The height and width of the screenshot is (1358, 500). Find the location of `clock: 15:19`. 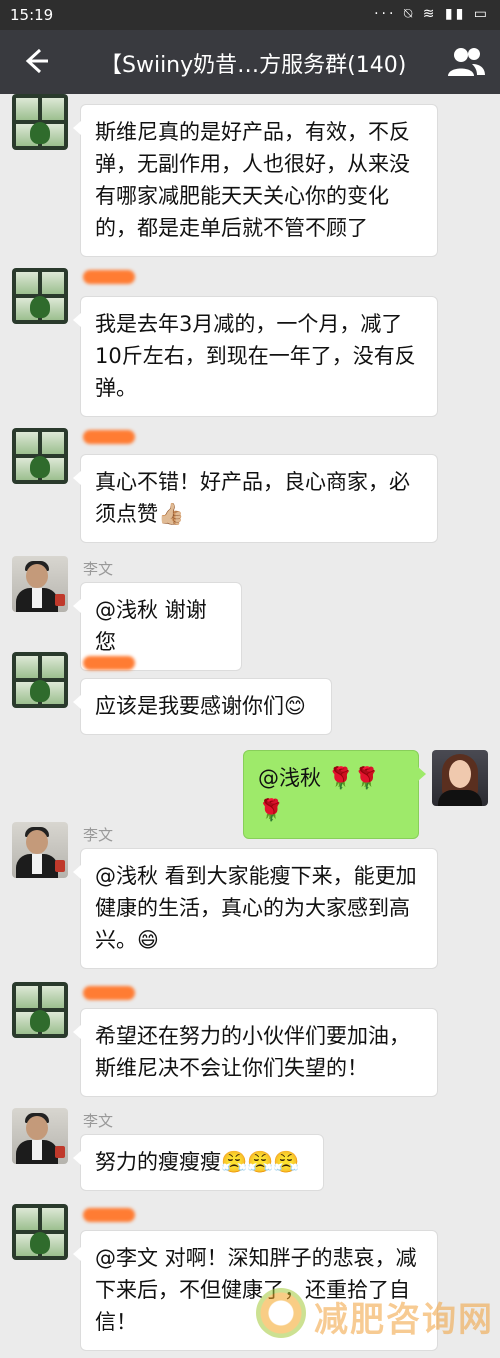

clock: 15:19 is located at coordinates (32, 15).